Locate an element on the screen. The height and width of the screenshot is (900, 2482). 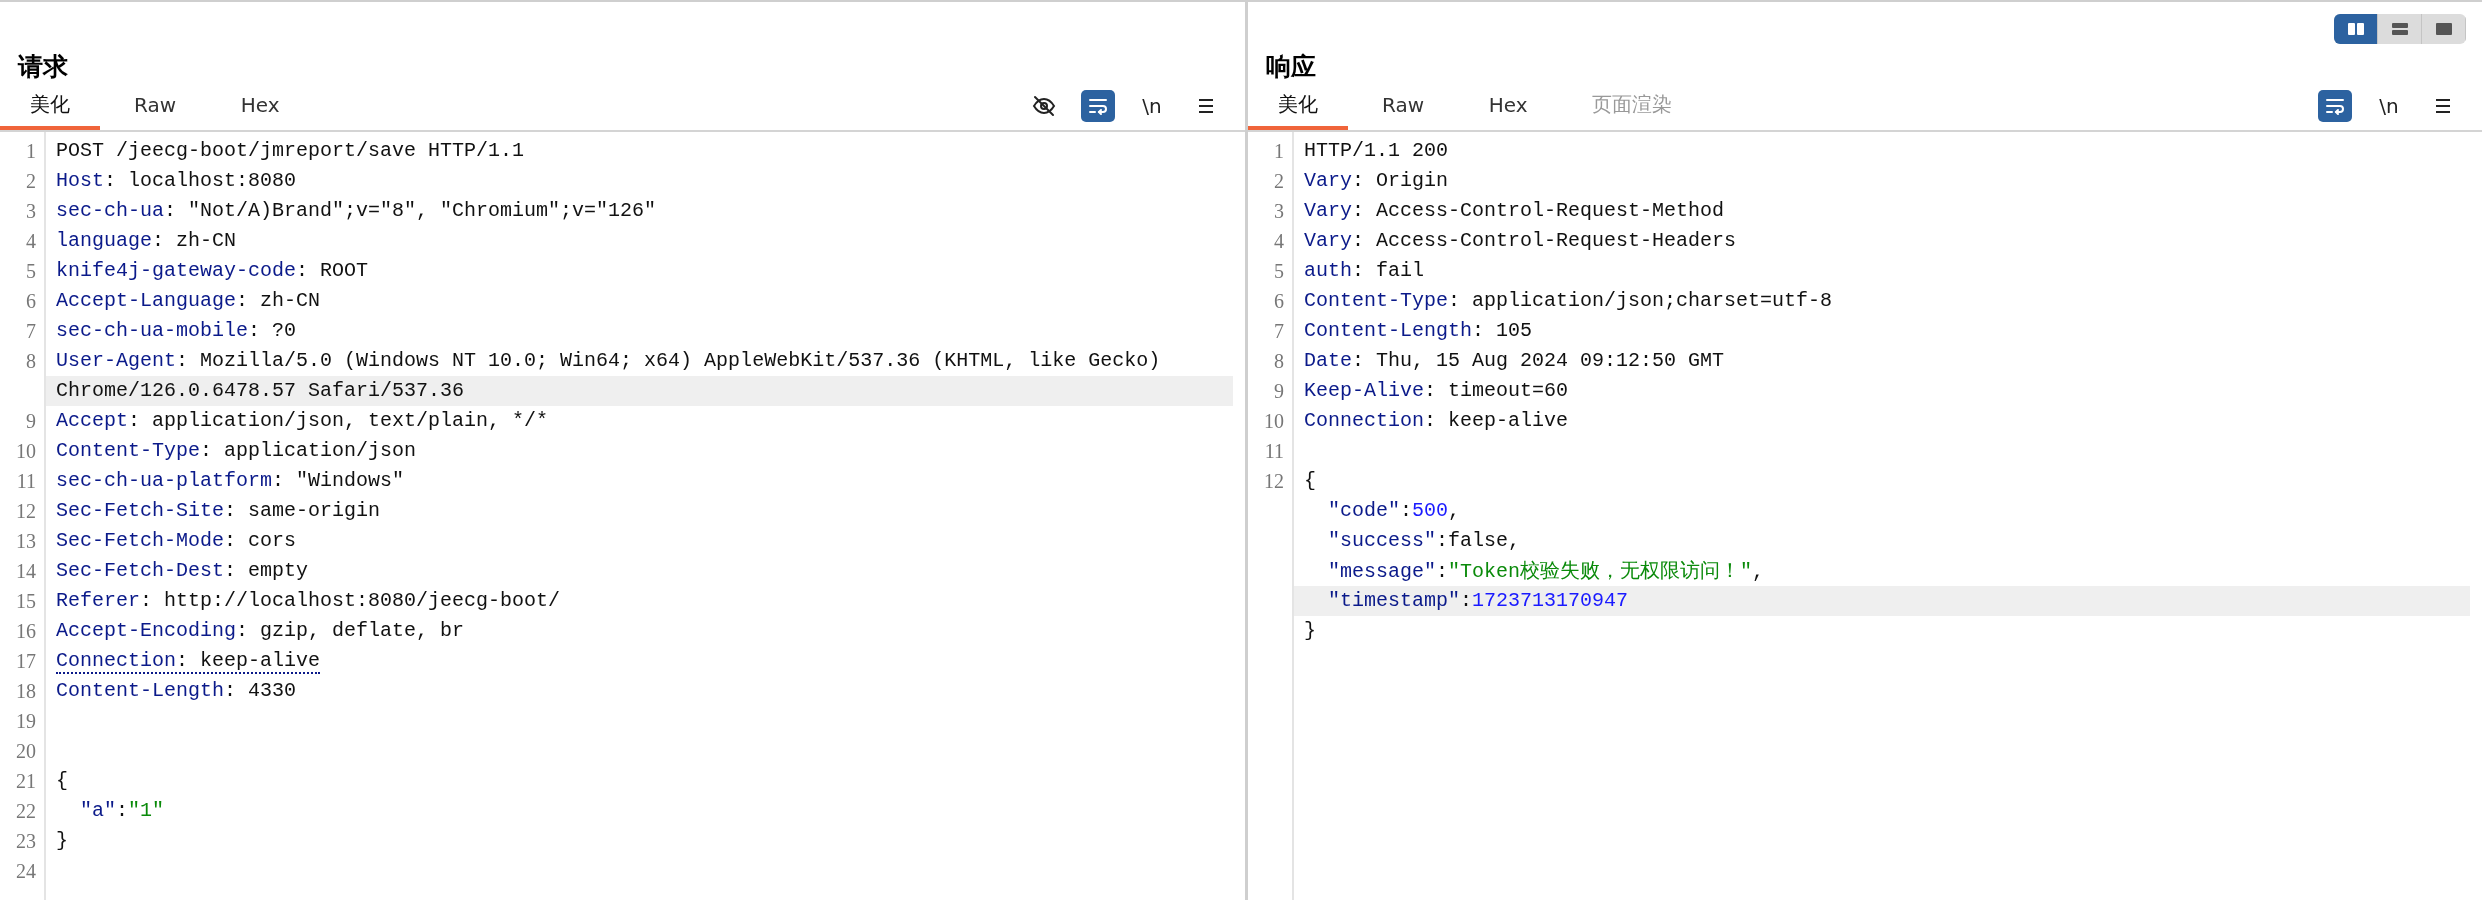
code-line: Accept: application/json, text/plain, */* is located at coordinates (302, 421).